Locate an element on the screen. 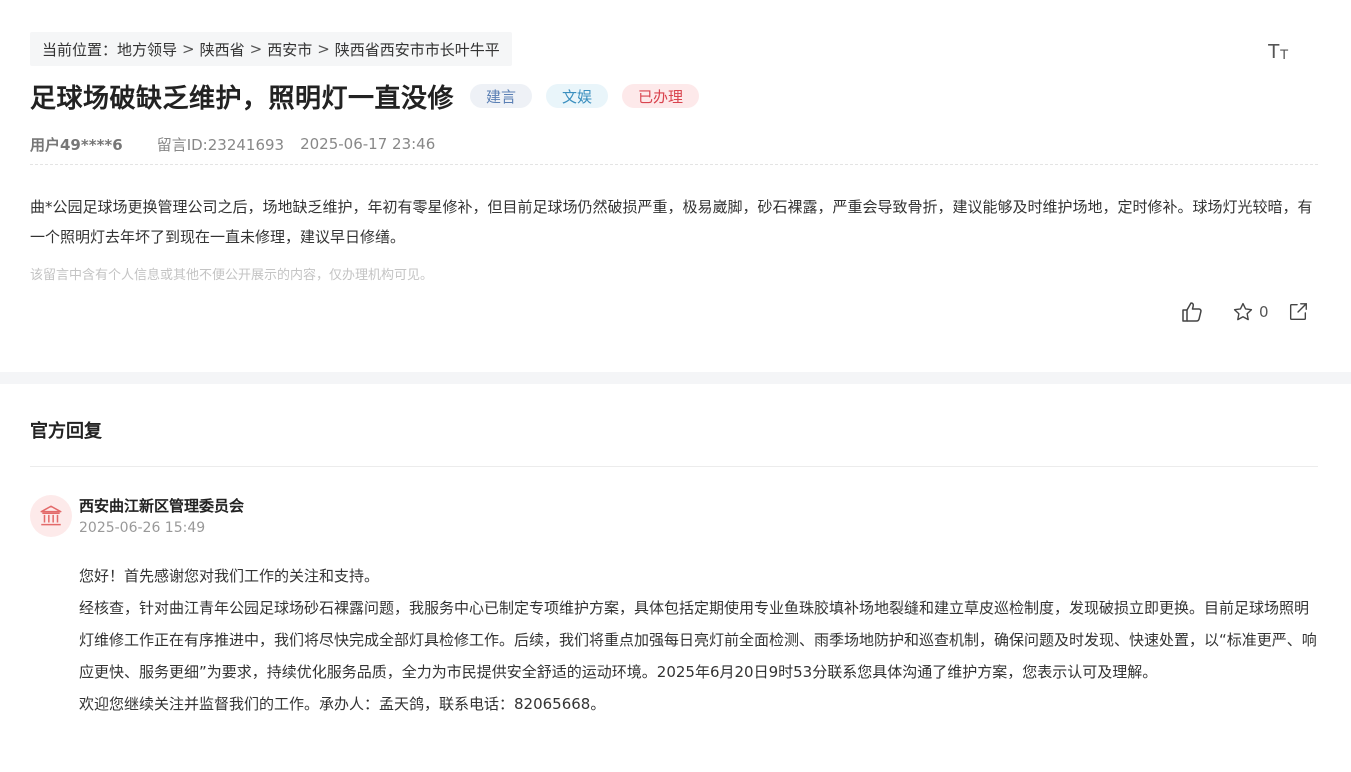  official-reply-heading: 官方回复 is located at coordinates (66, 431).